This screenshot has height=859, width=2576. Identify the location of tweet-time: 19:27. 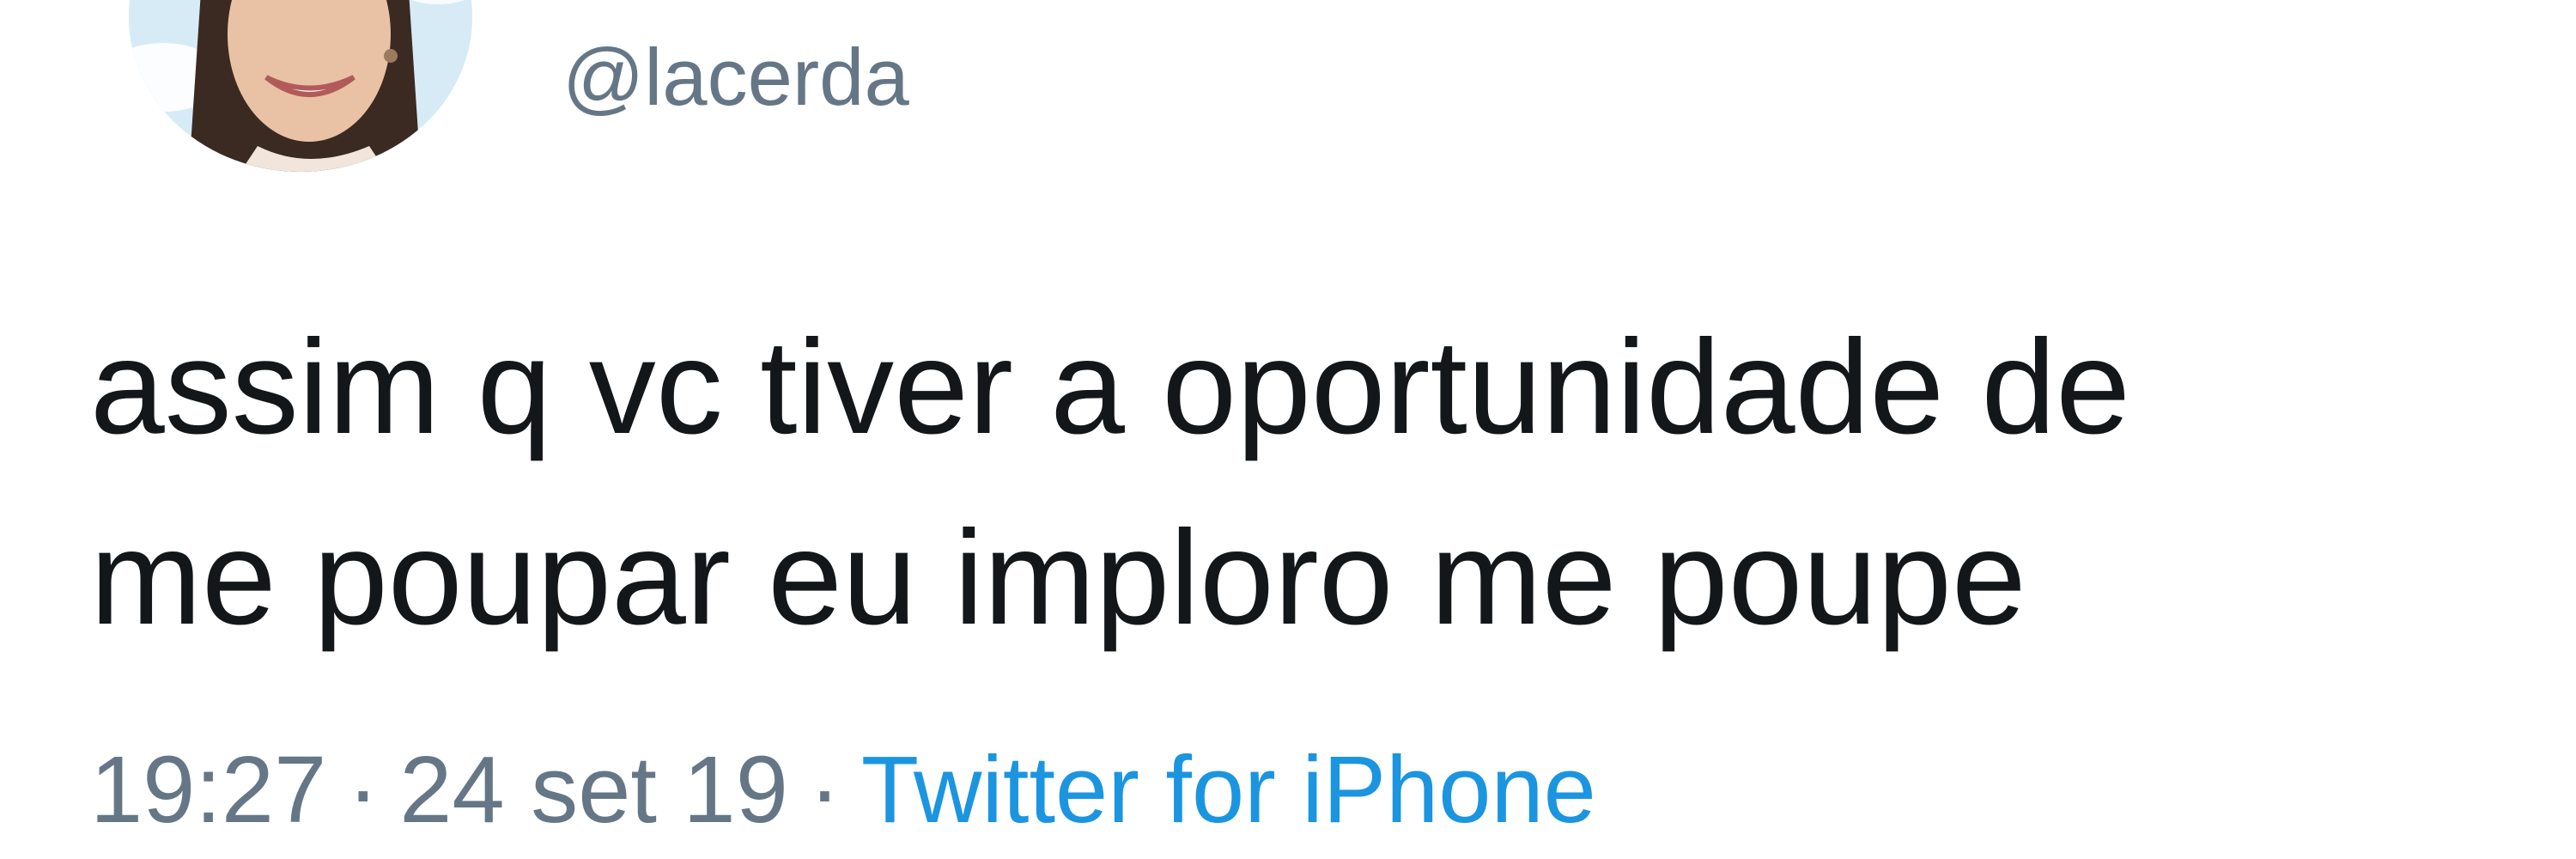
(208, 790).